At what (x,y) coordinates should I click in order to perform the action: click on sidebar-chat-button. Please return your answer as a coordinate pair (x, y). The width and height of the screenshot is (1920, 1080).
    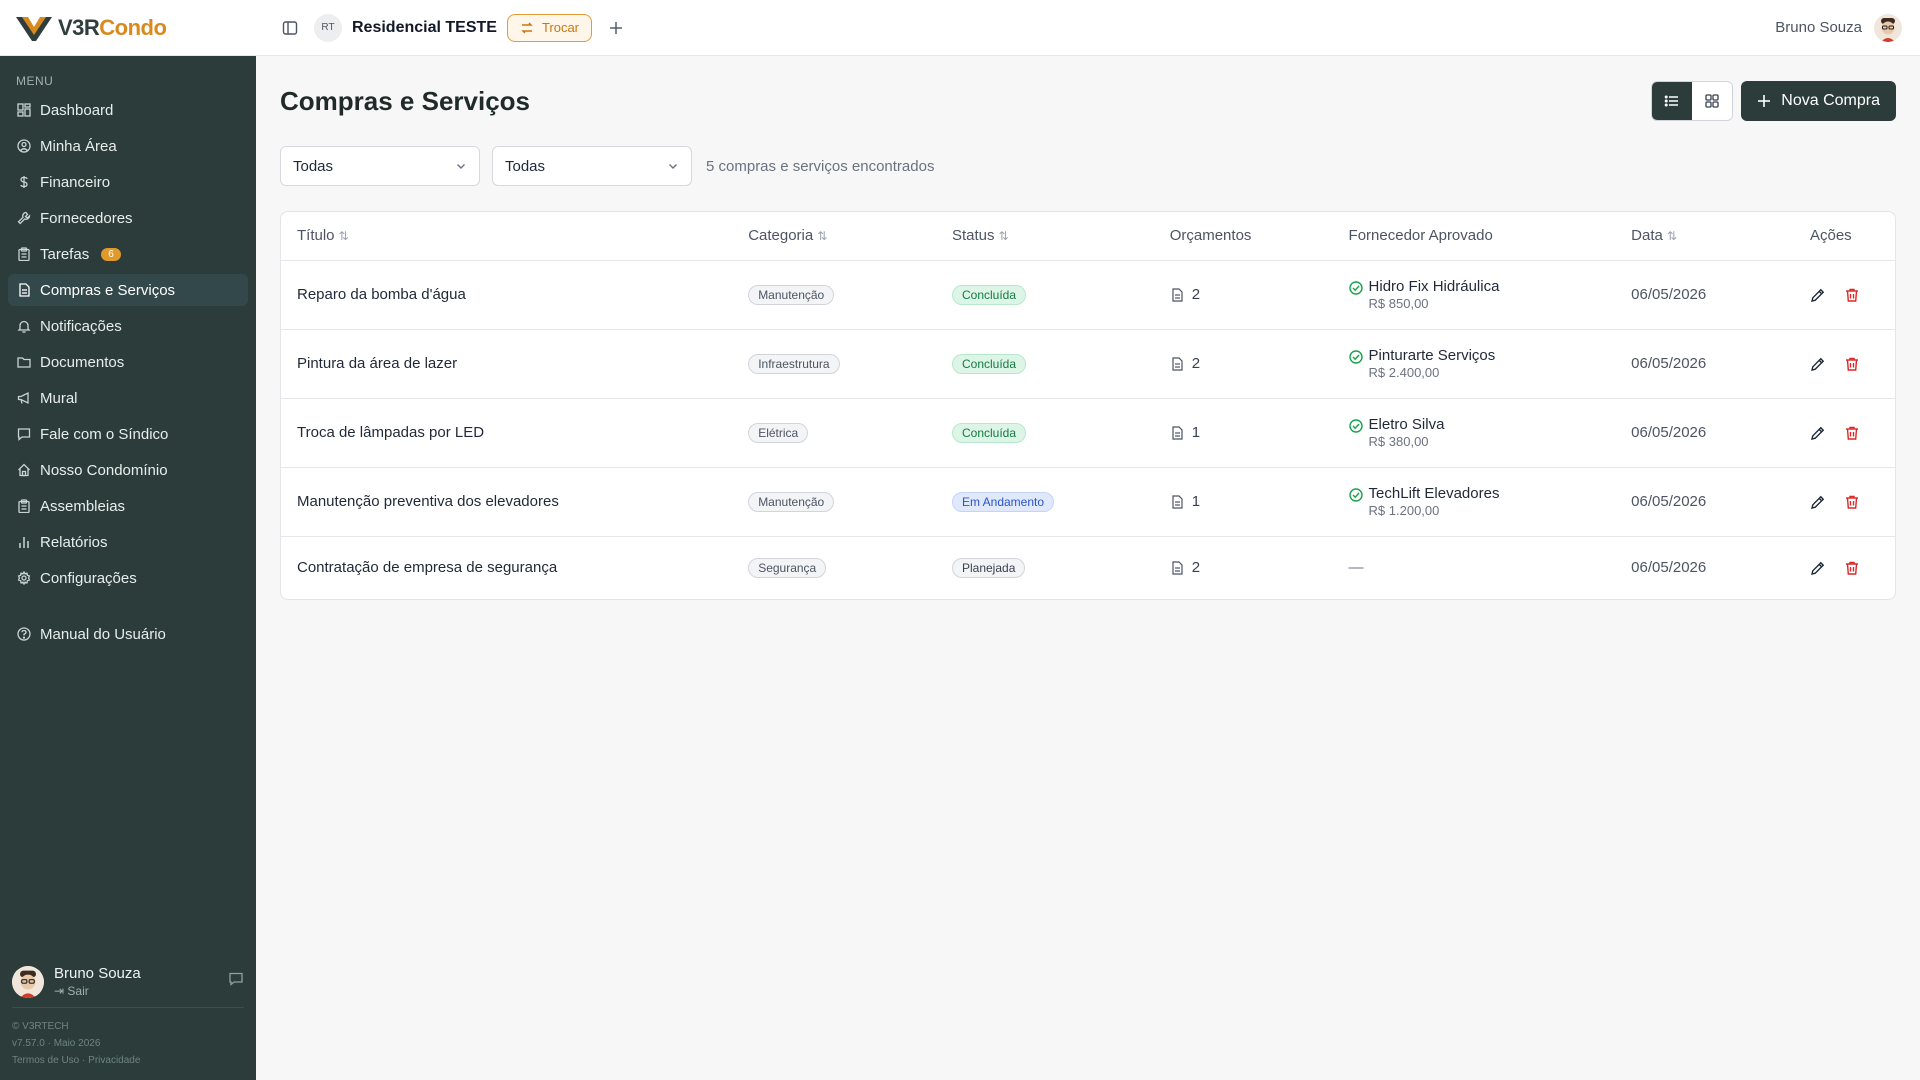
    Looking at the image, I should click on (236, 981).